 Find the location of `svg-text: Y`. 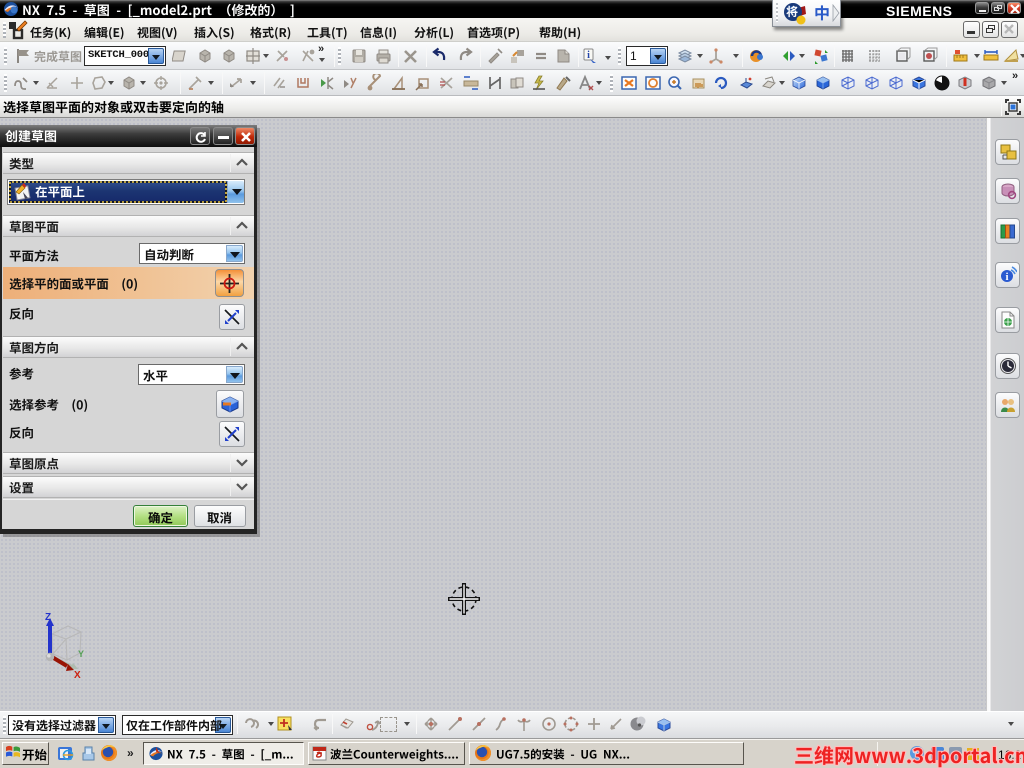

svg-text: Y is located at coordinates (81, 654).